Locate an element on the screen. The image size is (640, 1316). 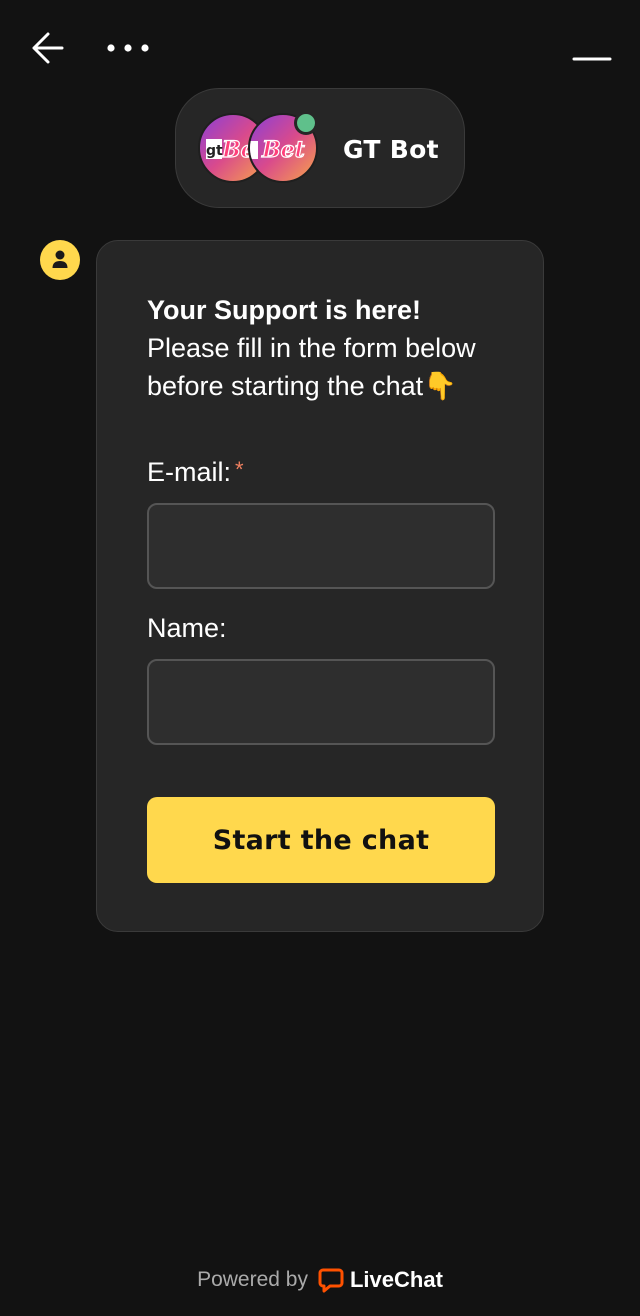
svg-text: gt is located at coordinates (214, 151).